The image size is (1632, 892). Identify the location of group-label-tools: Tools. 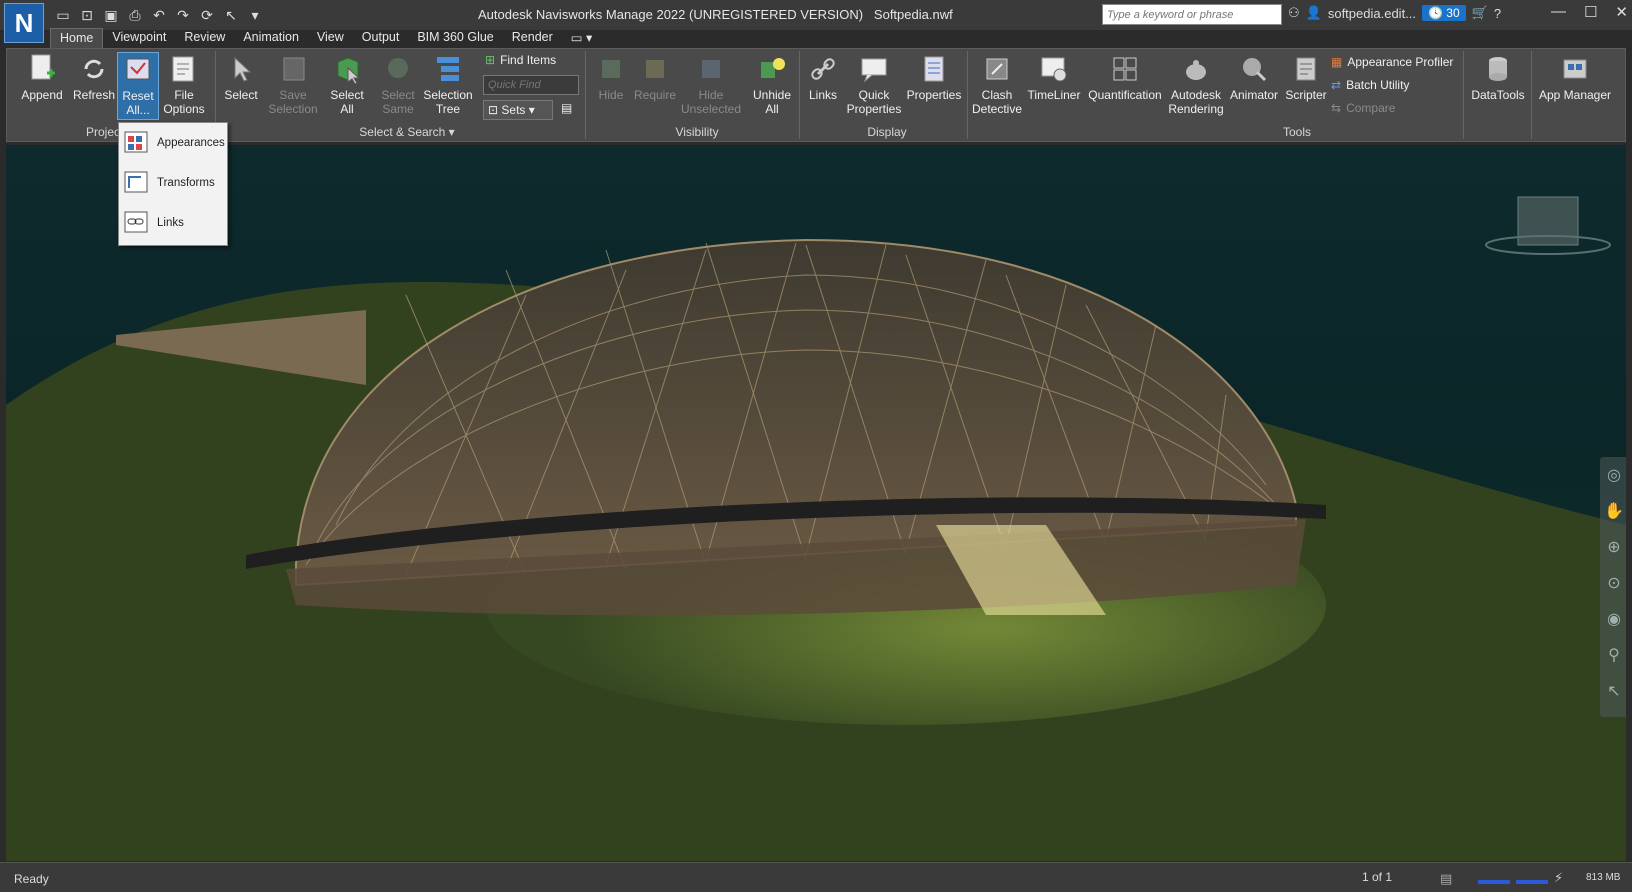
(1296, 132).